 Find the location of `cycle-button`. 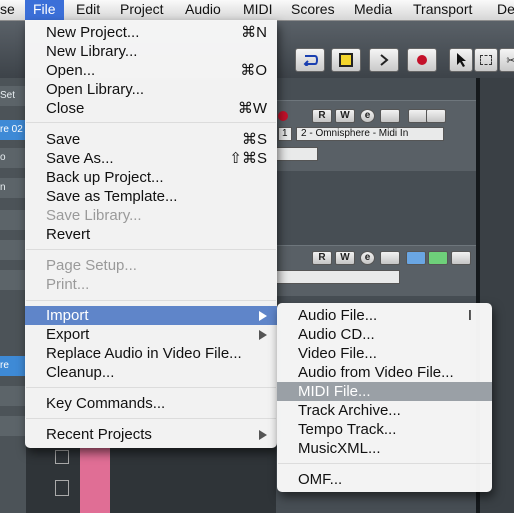

cycle-button is located at coordinates (310, 60).